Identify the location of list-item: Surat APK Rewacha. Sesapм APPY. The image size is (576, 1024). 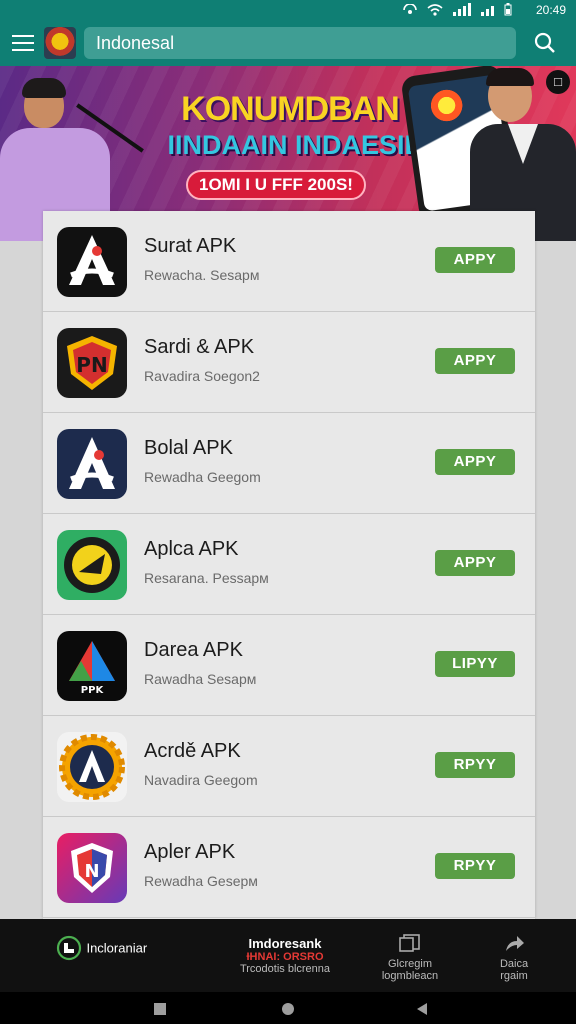
(289, 261).